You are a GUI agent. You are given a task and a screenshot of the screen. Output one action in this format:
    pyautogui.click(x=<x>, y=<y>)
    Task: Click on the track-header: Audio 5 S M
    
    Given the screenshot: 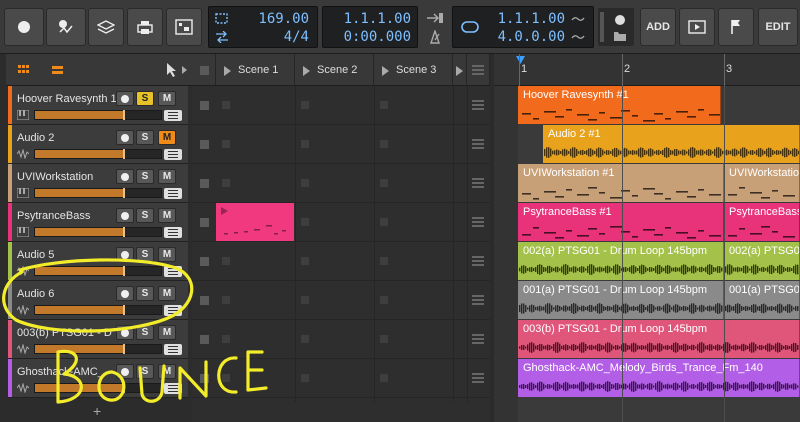 What is the action you would take?
    pyautogui.click(x=98, y=261)
    